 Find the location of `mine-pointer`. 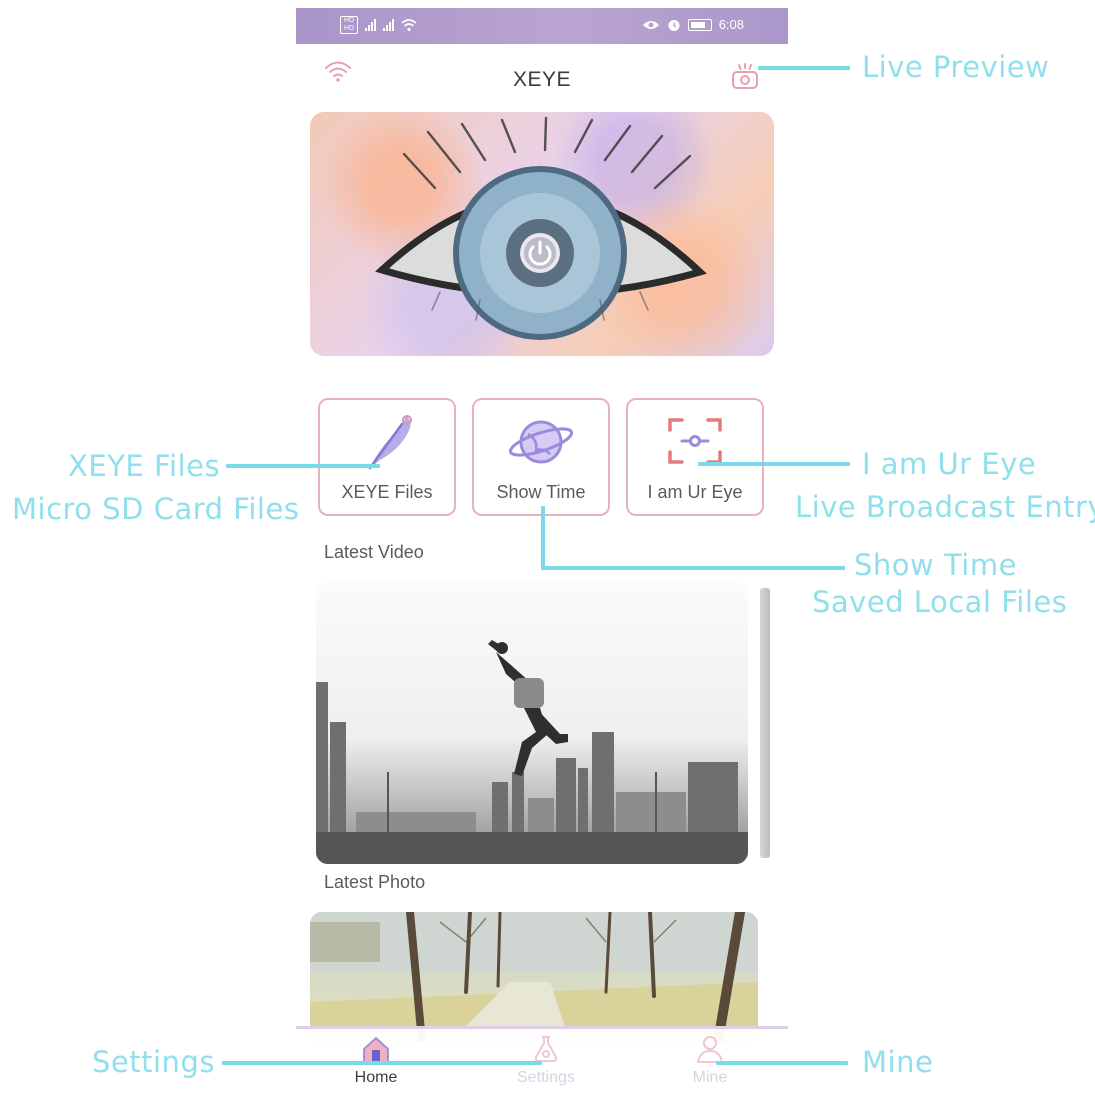

mine-pointer is located at coordinates (782, 1063).